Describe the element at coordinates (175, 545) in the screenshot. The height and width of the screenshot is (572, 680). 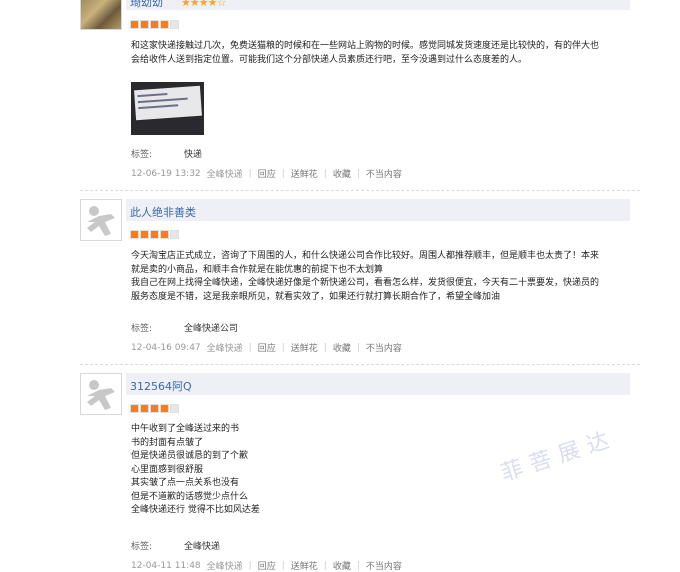
I see `review-tags: 标签: 全峰快递` at that location.